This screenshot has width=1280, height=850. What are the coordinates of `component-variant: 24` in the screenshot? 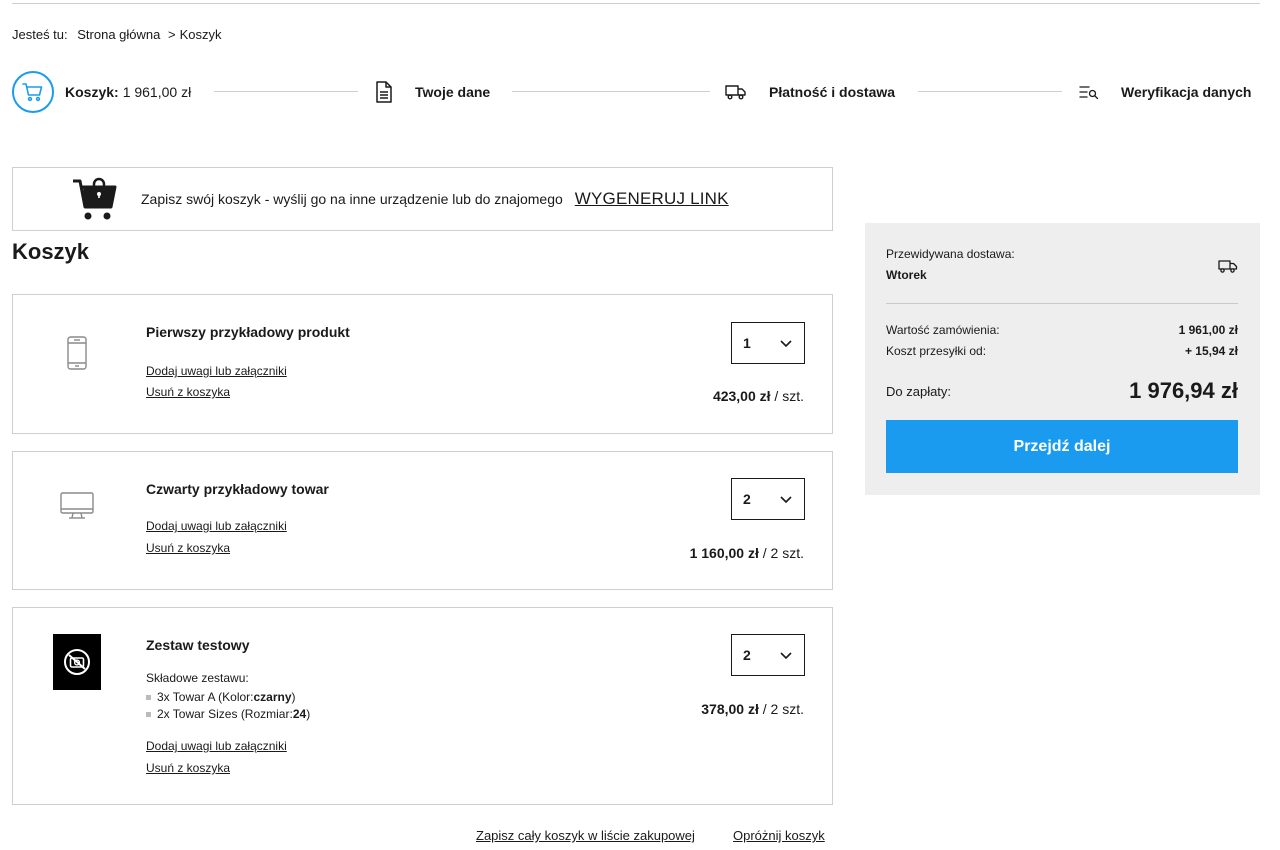 It's located at (299, 714).